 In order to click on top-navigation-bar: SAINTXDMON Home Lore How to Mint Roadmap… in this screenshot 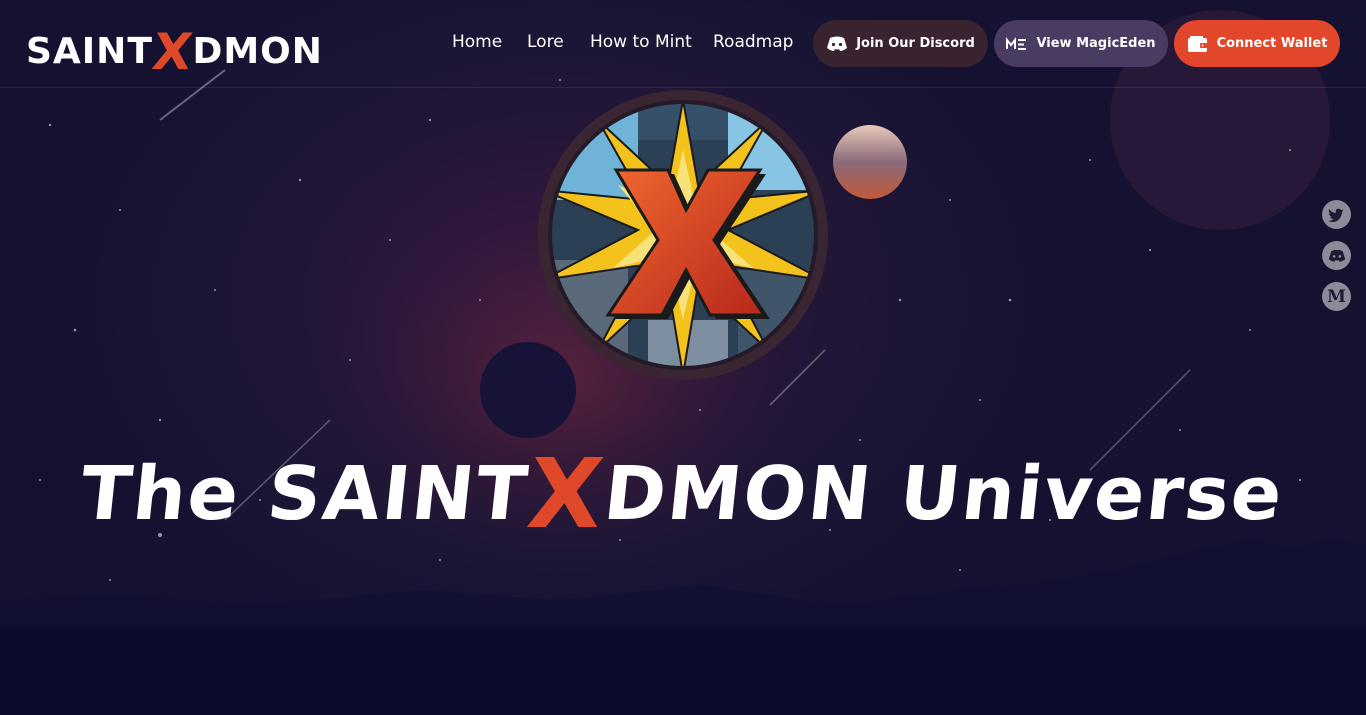, I will do `click(683, 44)`.